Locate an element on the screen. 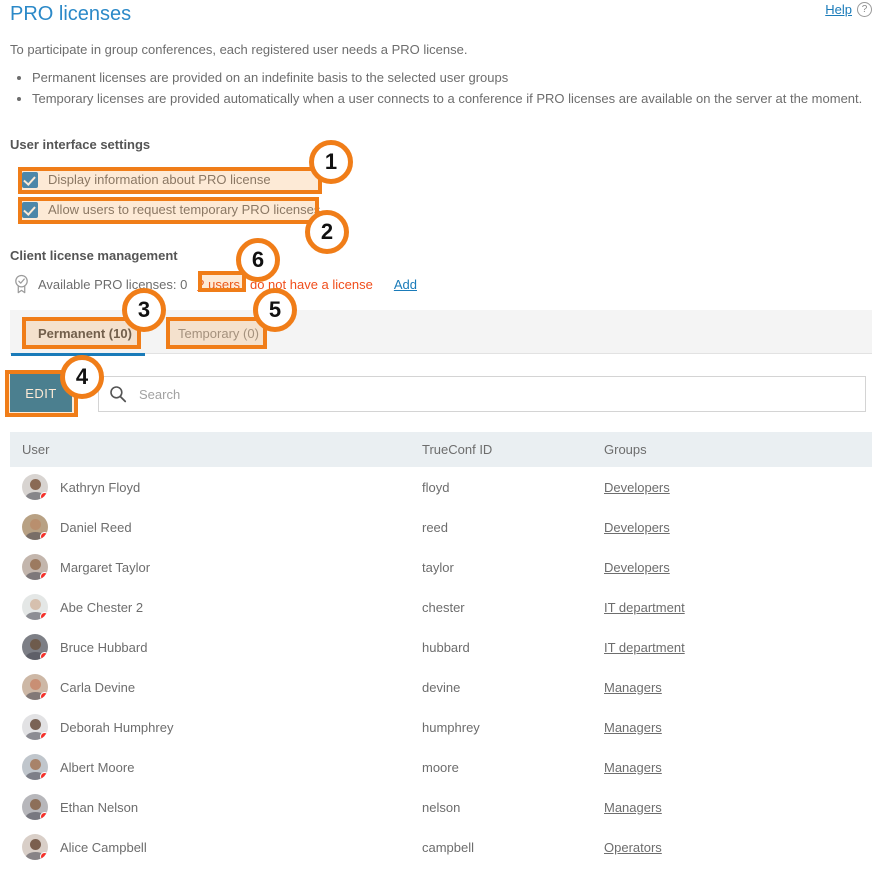 The height and width of the screenshot is (869, 882). user-name: Albert Moore is located at coordinates (97, 767).